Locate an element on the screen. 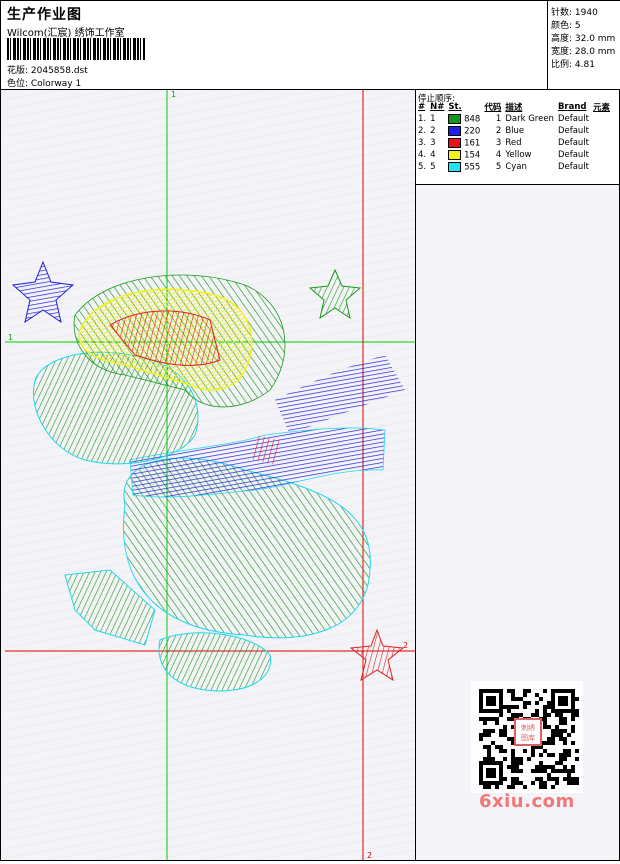 The image size is (620, 864). qr-code: 刺绣 图库 is located at coordinates (527, 737).